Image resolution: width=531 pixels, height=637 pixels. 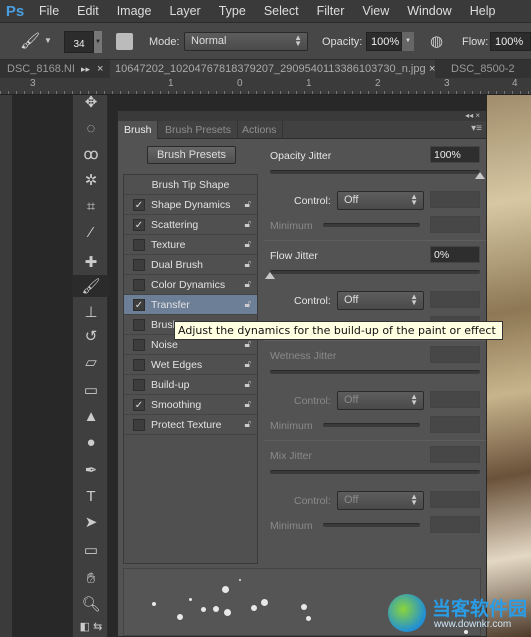 I want to click on brush-size-picker: 34, so click(x=79, y=42).